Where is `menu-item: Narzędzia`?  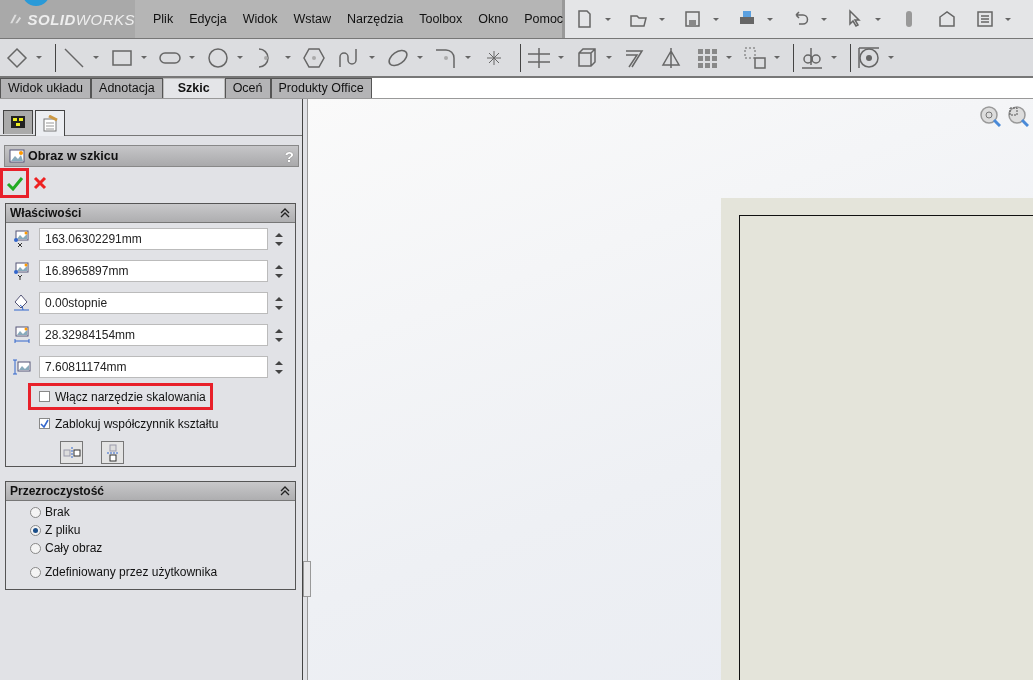
menu-item: Narzędzia is located at coordinates (375, 19).